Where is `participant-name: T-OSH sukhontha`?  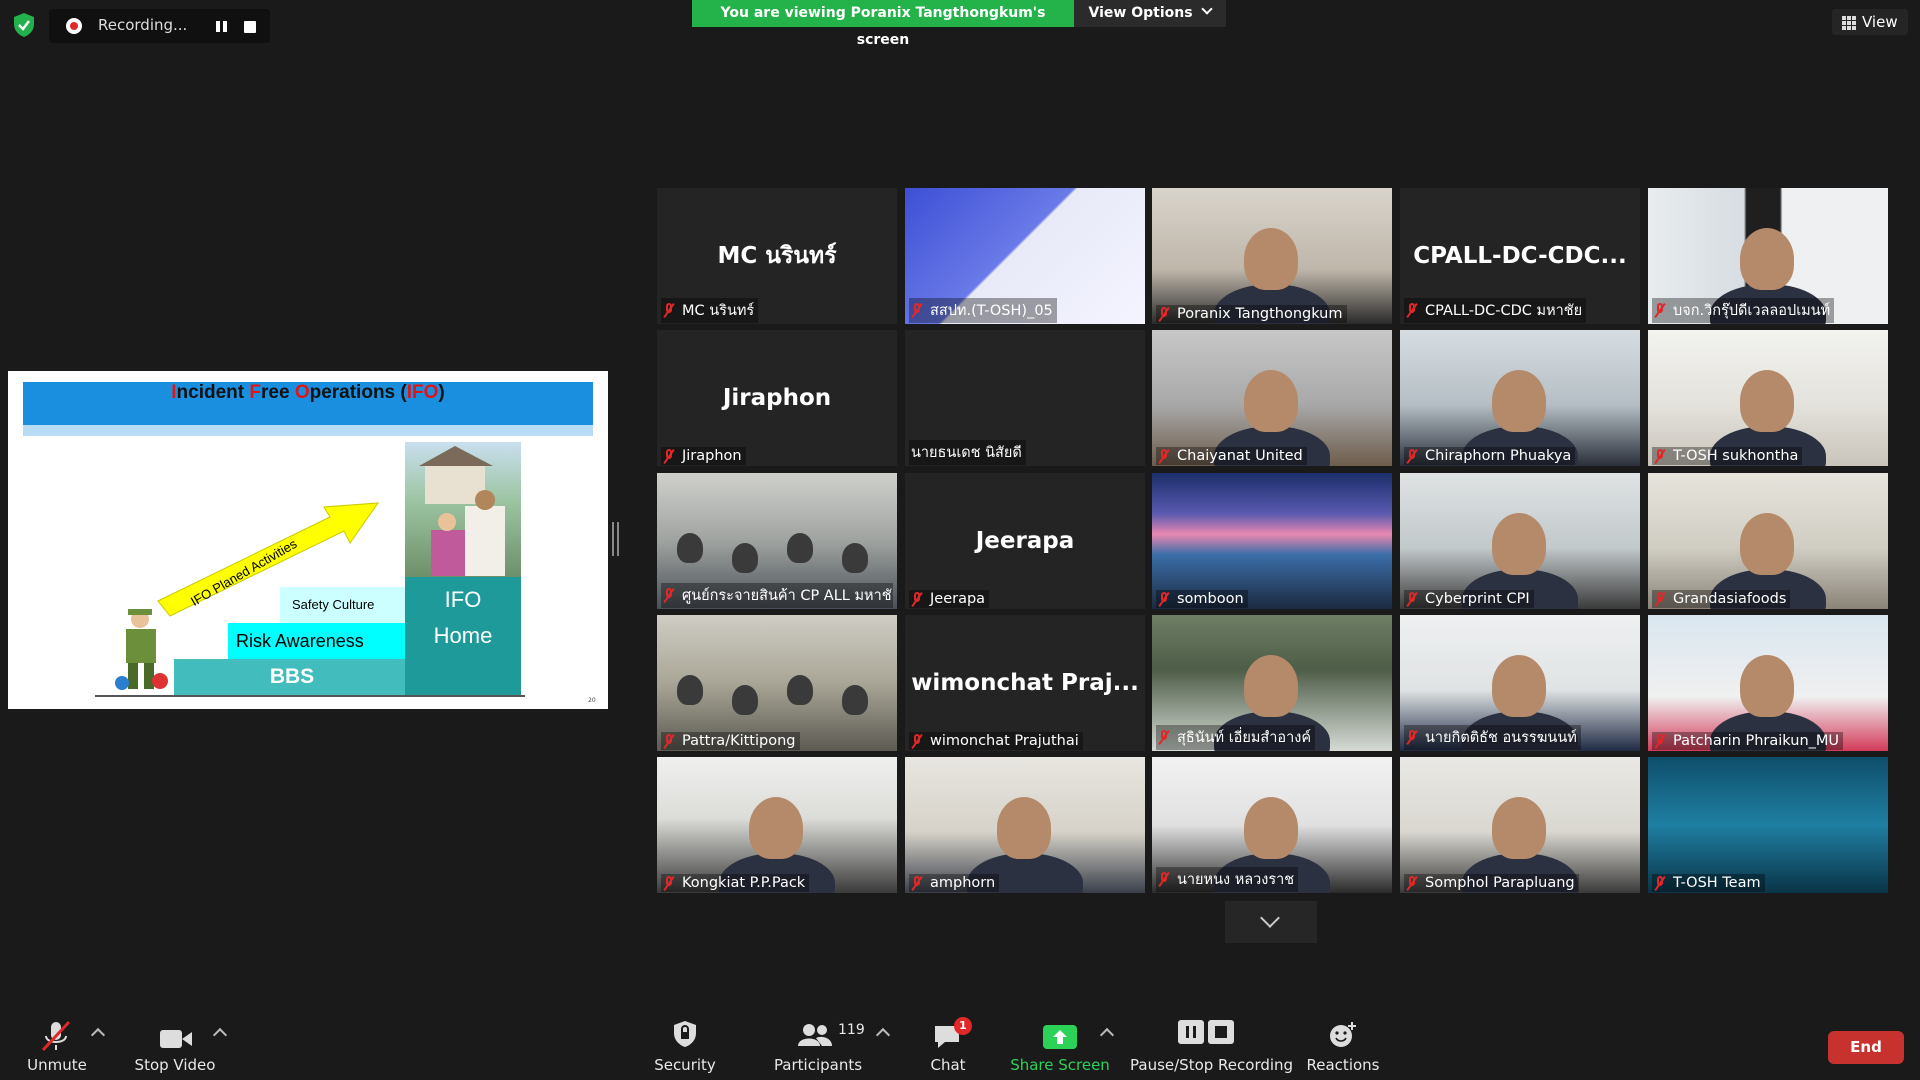 participant-name: T-OSH sukhontha is located at coordinates (1736, 456).